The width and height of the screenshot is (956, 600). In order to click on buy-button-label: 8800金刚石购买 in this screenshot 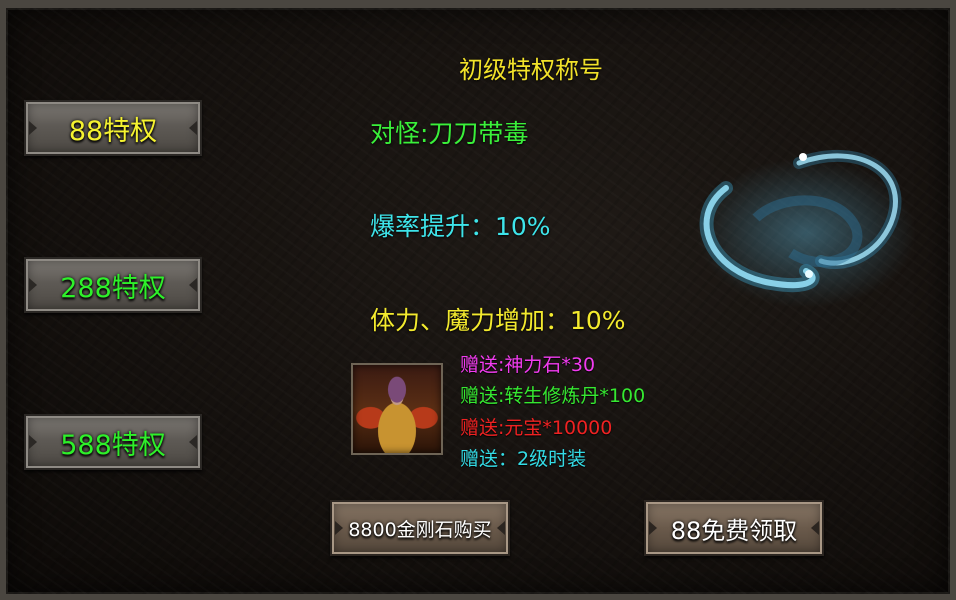, I will do `click(420, 529)`.